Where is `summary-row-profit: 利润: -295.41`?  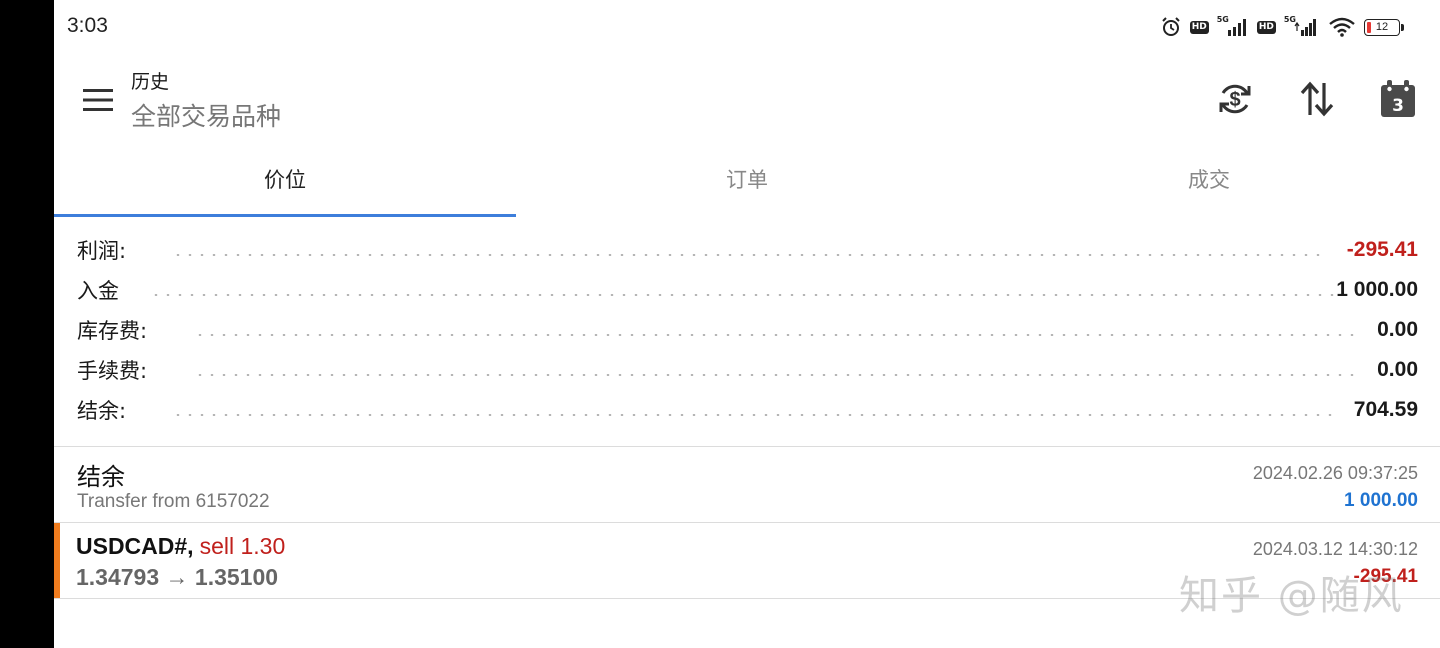 summary-row-profit: 利润: -295.41 is located at coordinates (747, 250).